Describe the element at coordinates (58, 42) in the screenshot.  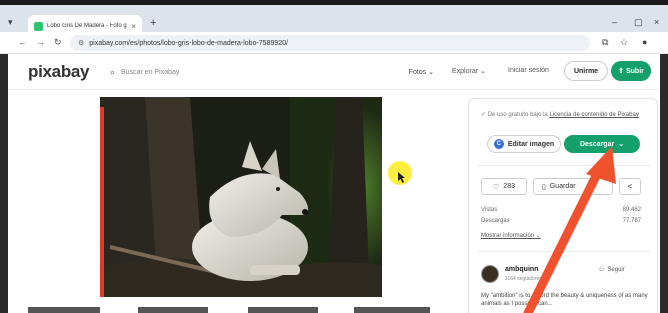
I see `reload-icon: ↻` at that location.